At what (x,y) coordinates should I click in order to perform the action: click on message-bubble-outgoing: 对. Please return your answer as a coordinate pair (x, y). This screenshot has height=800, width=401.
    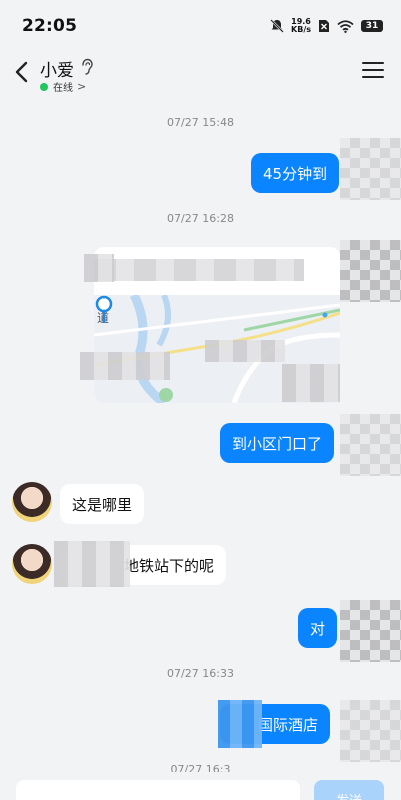
    Looking at the image, I should click on (318, 628).